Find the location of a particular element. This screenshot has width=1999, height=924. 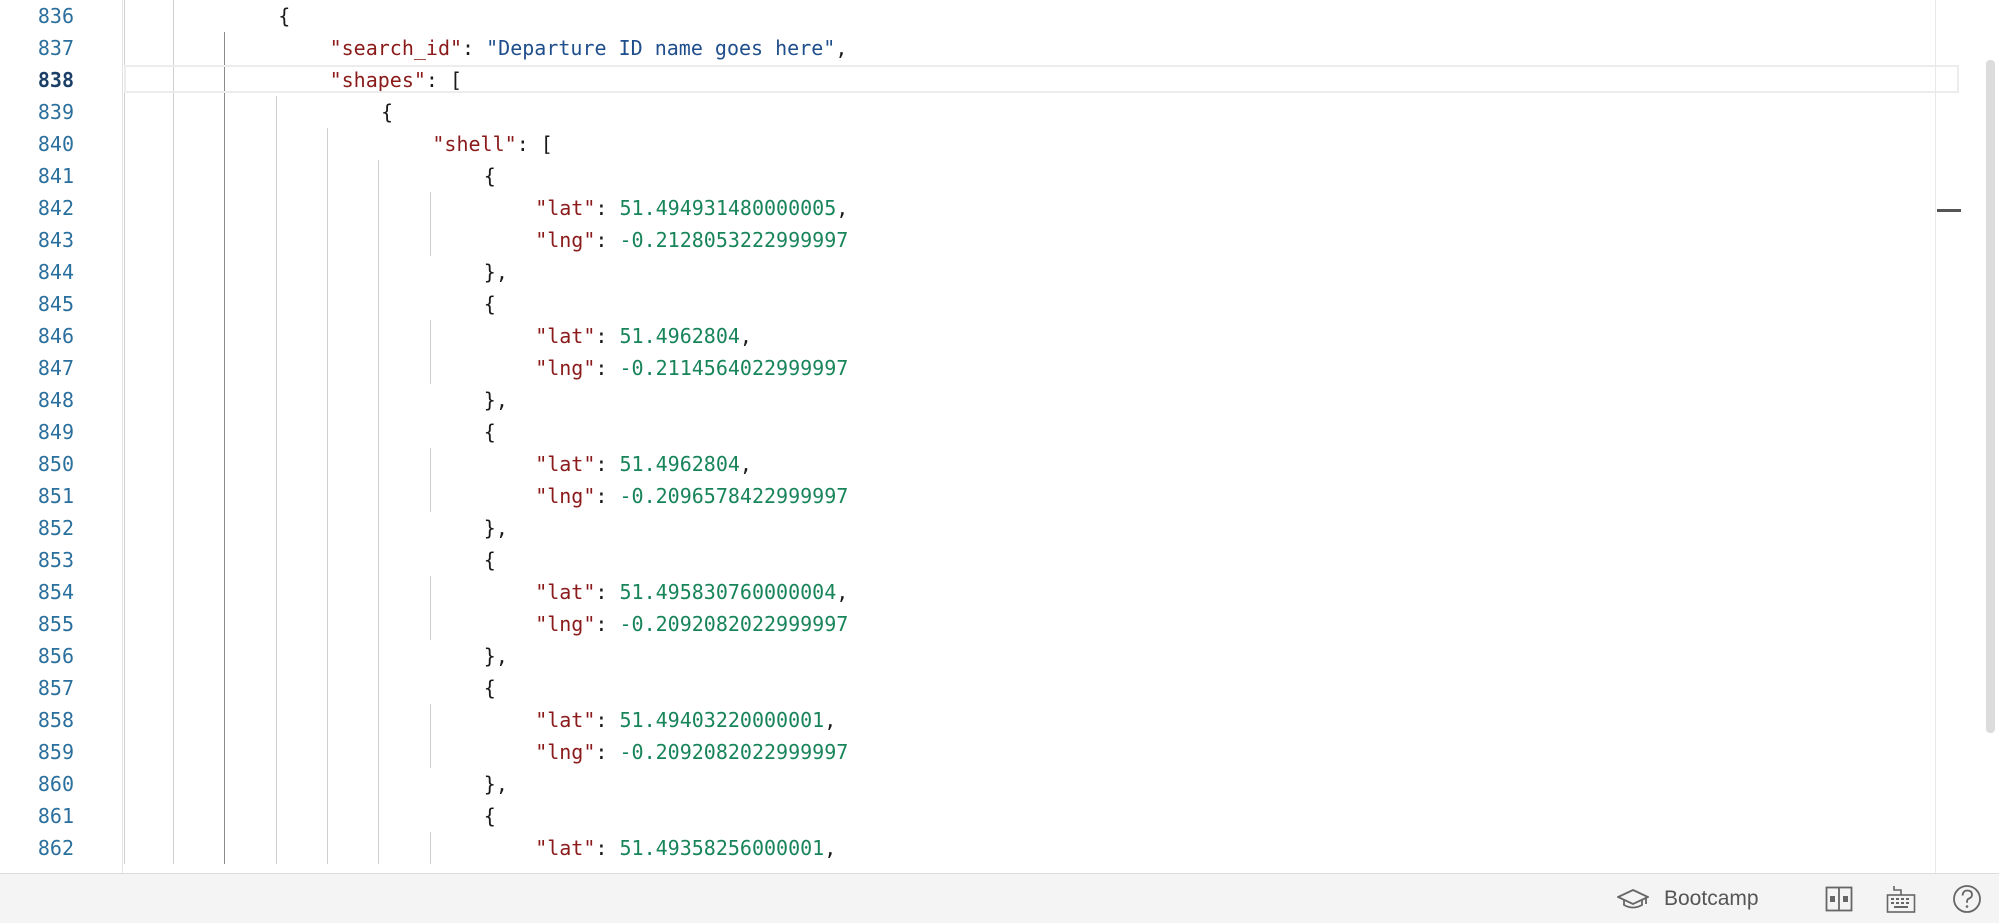

line-number: 837 is located at coordinates (55, 48).